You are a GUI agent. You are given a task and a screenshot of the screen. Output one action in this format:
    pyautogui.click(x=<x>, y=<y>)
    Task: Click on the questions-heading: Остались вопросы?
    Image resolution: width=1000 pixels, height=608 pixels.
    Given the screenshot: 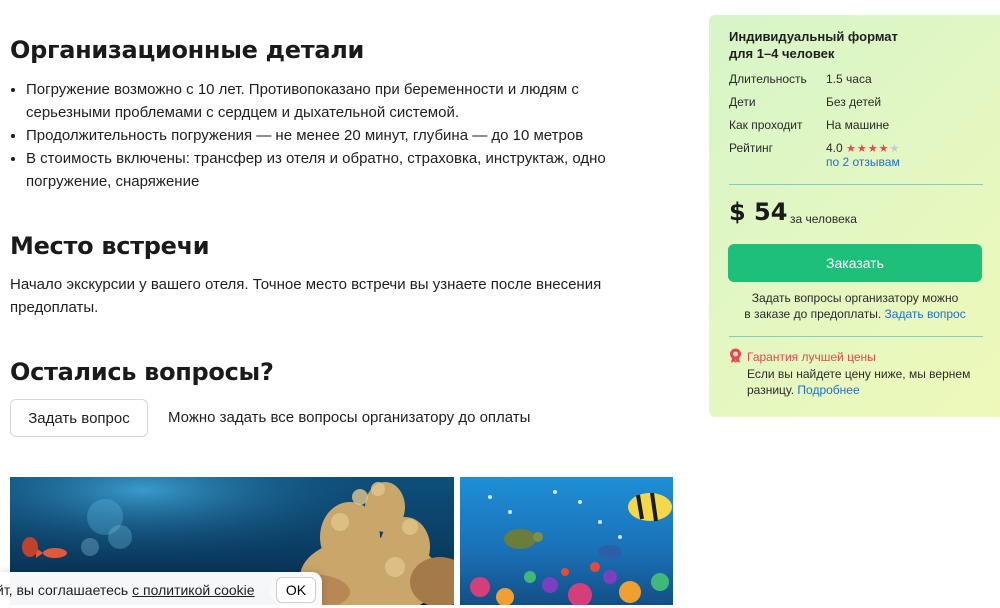 What is the action you would take?
    pyautogui.click(x=142, y=372)
    